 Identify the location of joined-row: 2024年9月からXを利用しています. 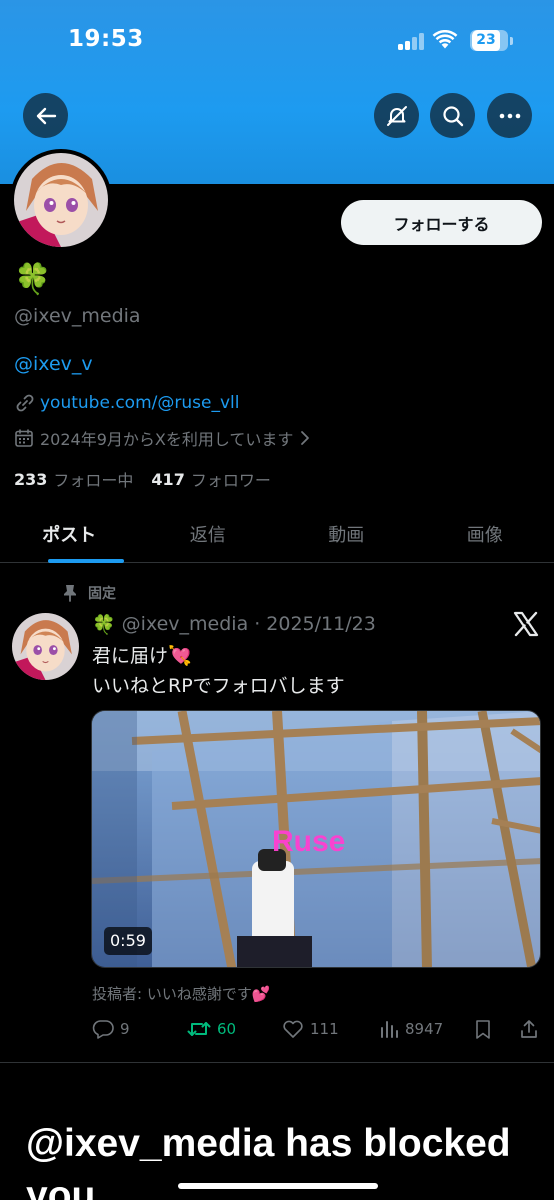
(162, 438).